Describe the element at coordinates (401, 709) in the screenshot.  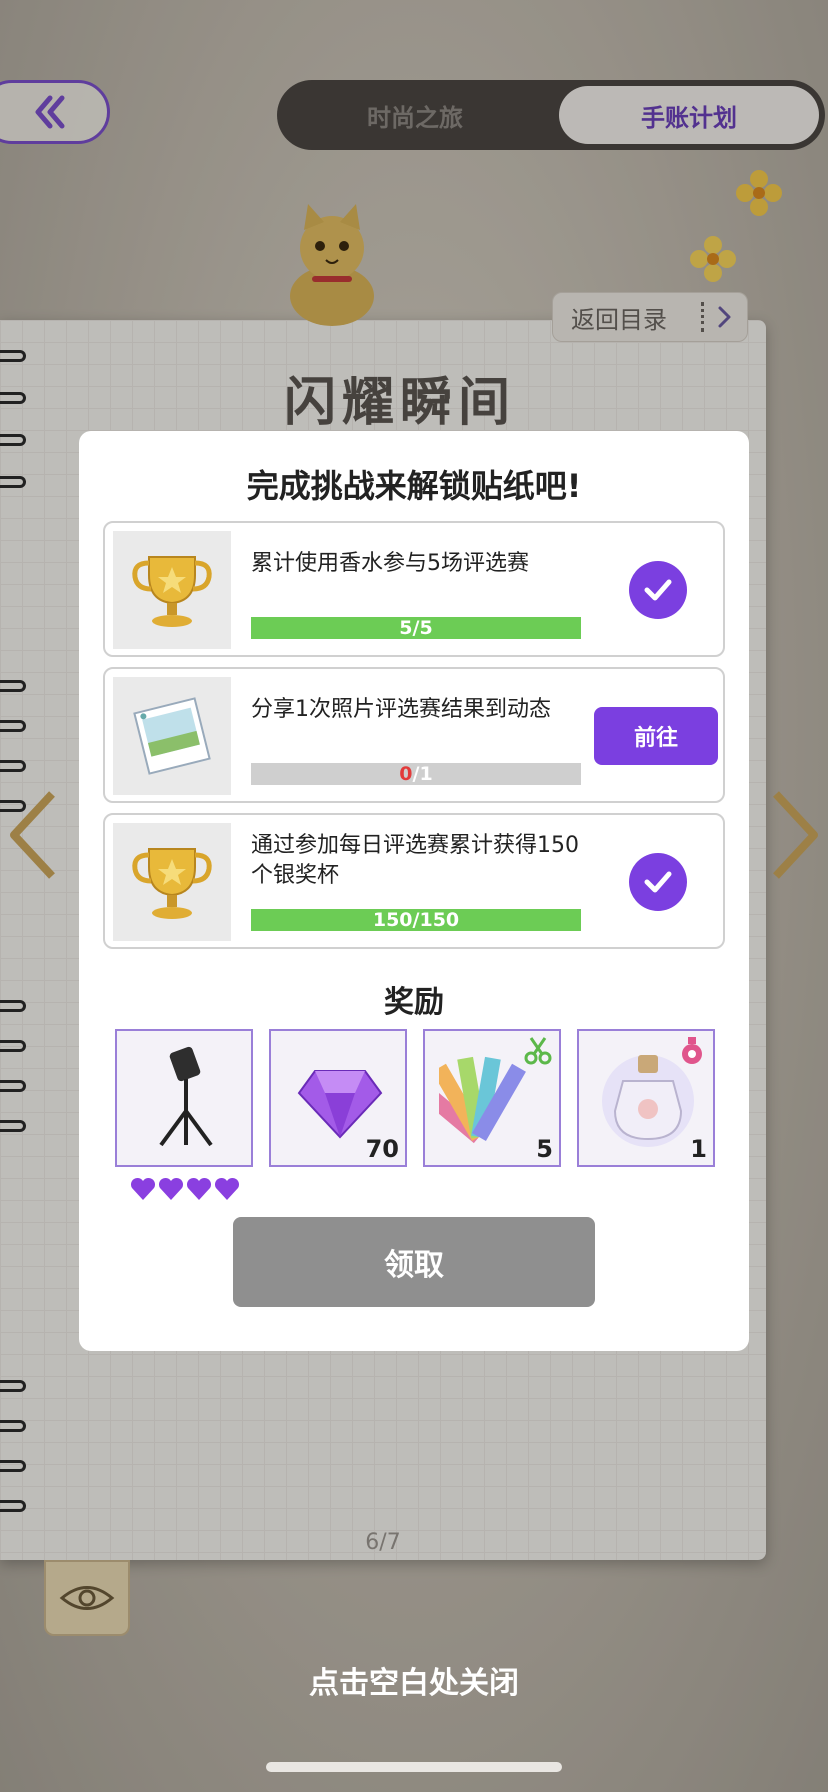
I see `task-description: 分享1次照片评选赛结果到动态` at that location.